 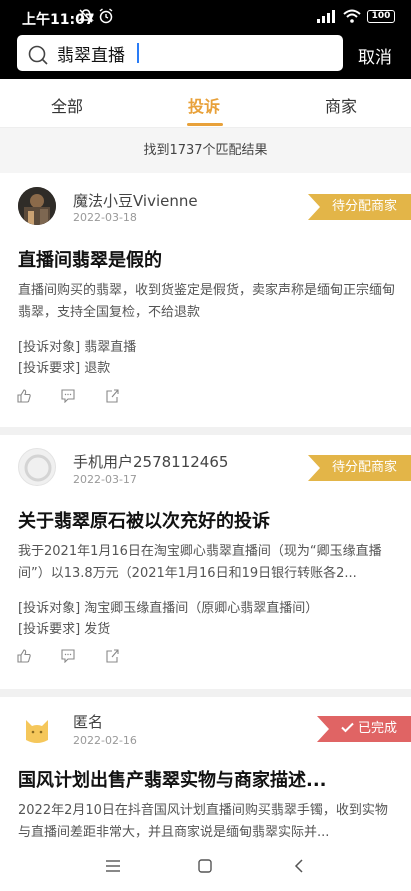 I want to click on system-nav-bar, so click(x=205, y=872).